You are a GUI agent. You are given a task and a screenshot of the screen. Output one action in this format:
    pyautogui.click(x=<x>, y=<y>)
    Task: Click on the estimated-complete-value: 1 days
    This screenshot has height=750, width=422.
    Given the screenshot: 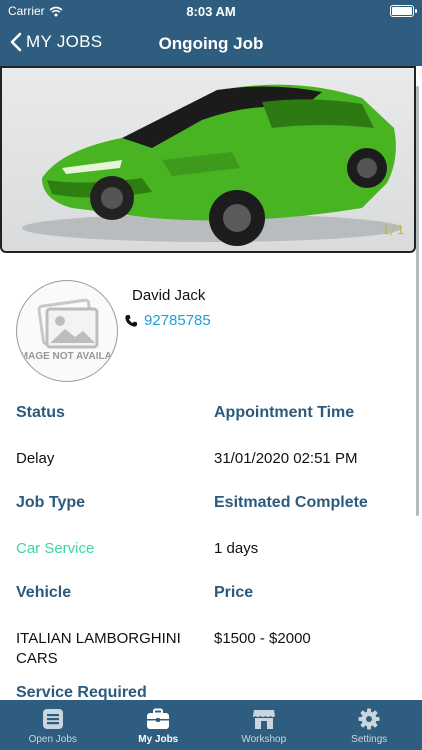 What is the action you would take?
    pyautogui.click(x=236, y=548)
    